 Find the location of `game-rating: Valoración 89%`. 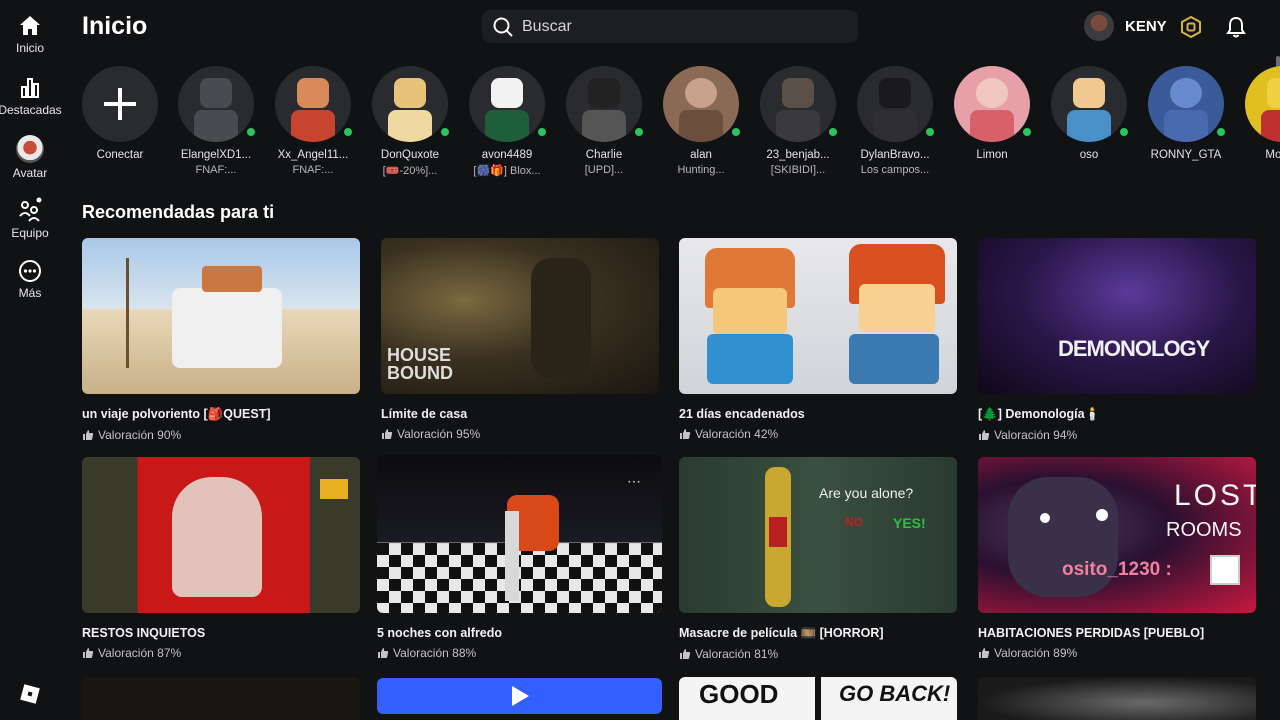

game-rating: Valoración 89% is located at coordinates (1117, 653).